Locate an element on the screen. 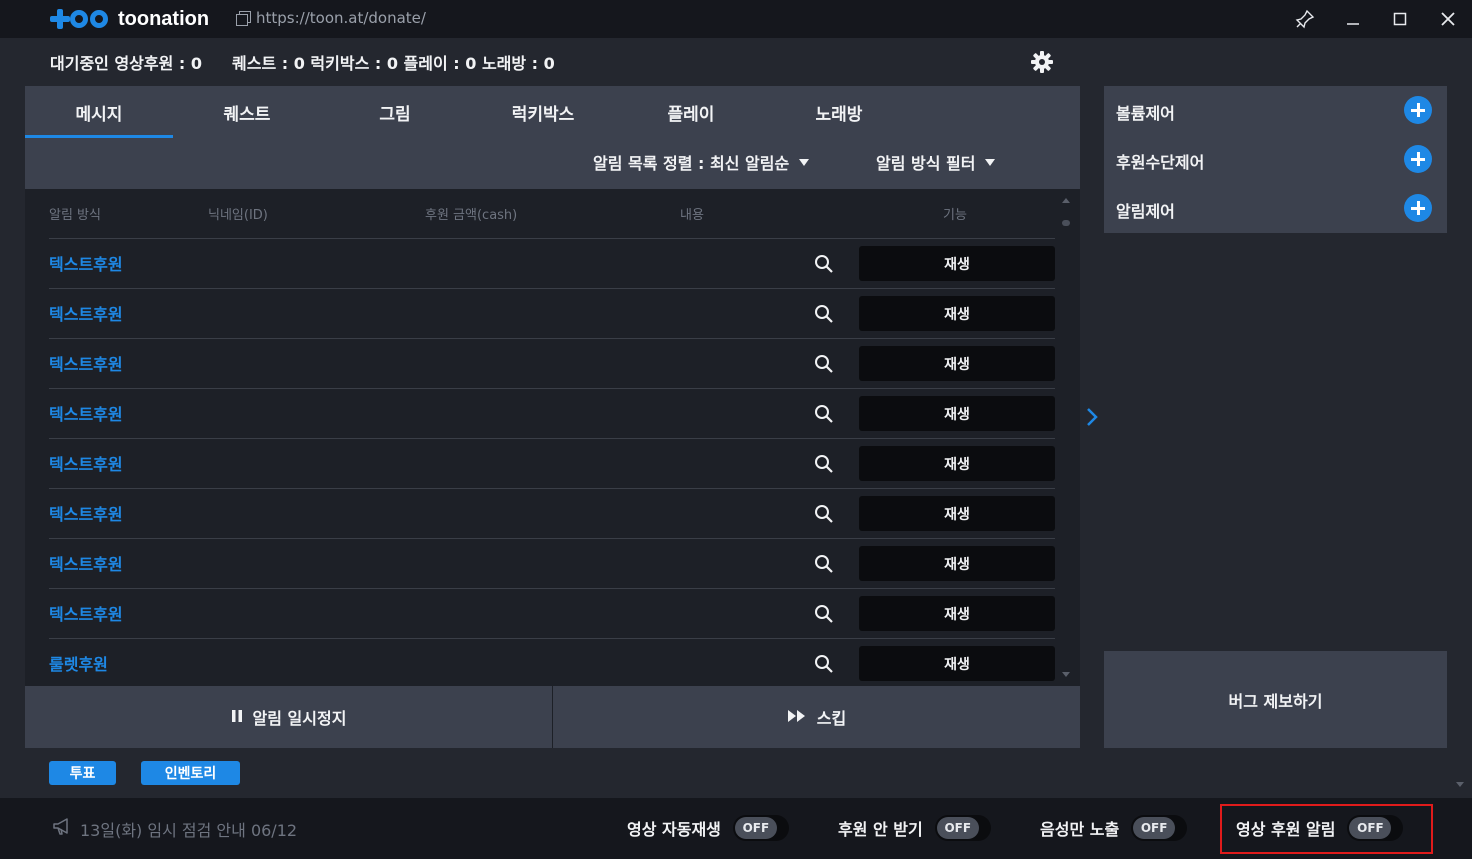 The height and width of the screenshot is (859, 1472). url-copy: https://toon.at/donate/ is located at coordinates (331, 18).